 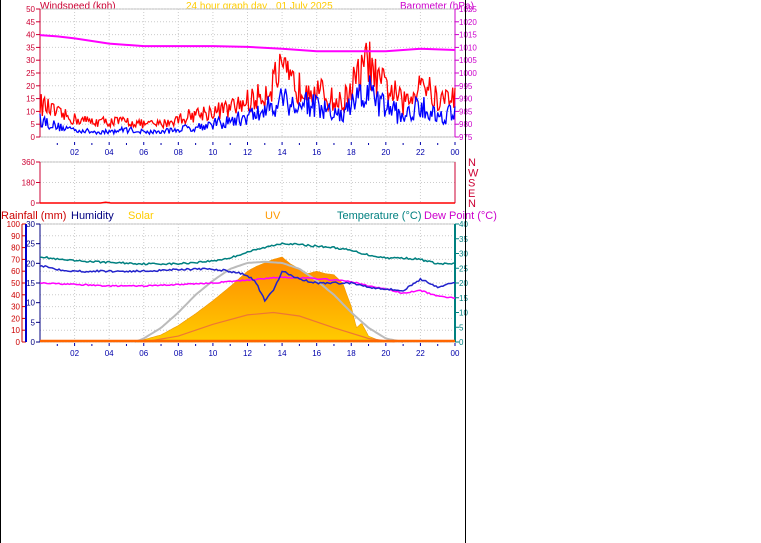 What do you see at coordinates (463, 313) in the screenshot?
I see `bot-temp-tick-label: 10` at bounding box center [463, 313].